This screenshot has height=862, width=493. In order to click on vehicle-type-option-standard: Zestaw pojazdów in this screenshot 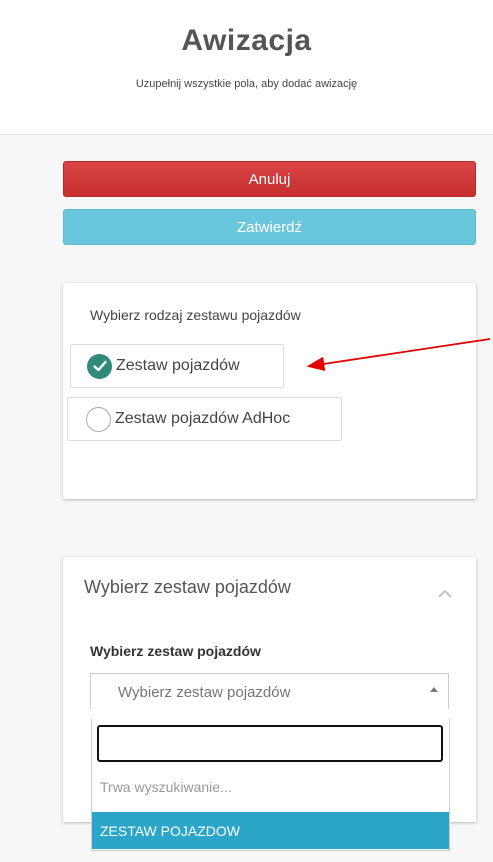, I will do `click(177, 366)`.